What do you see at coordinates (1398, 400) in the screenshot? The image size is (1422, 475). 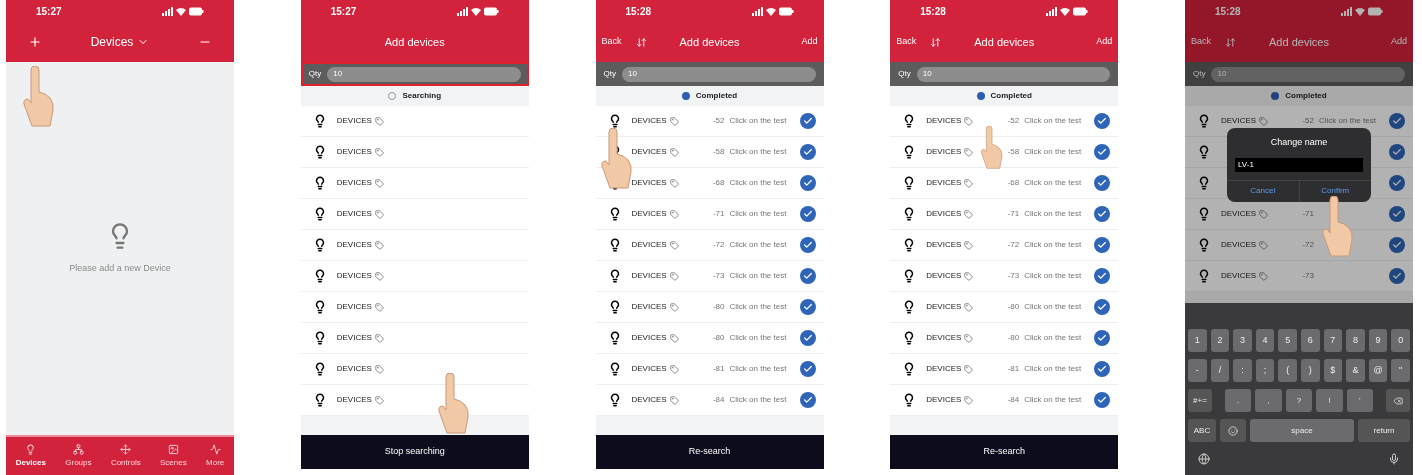 I see `backspace-key` at bounding box center [1398, 400].